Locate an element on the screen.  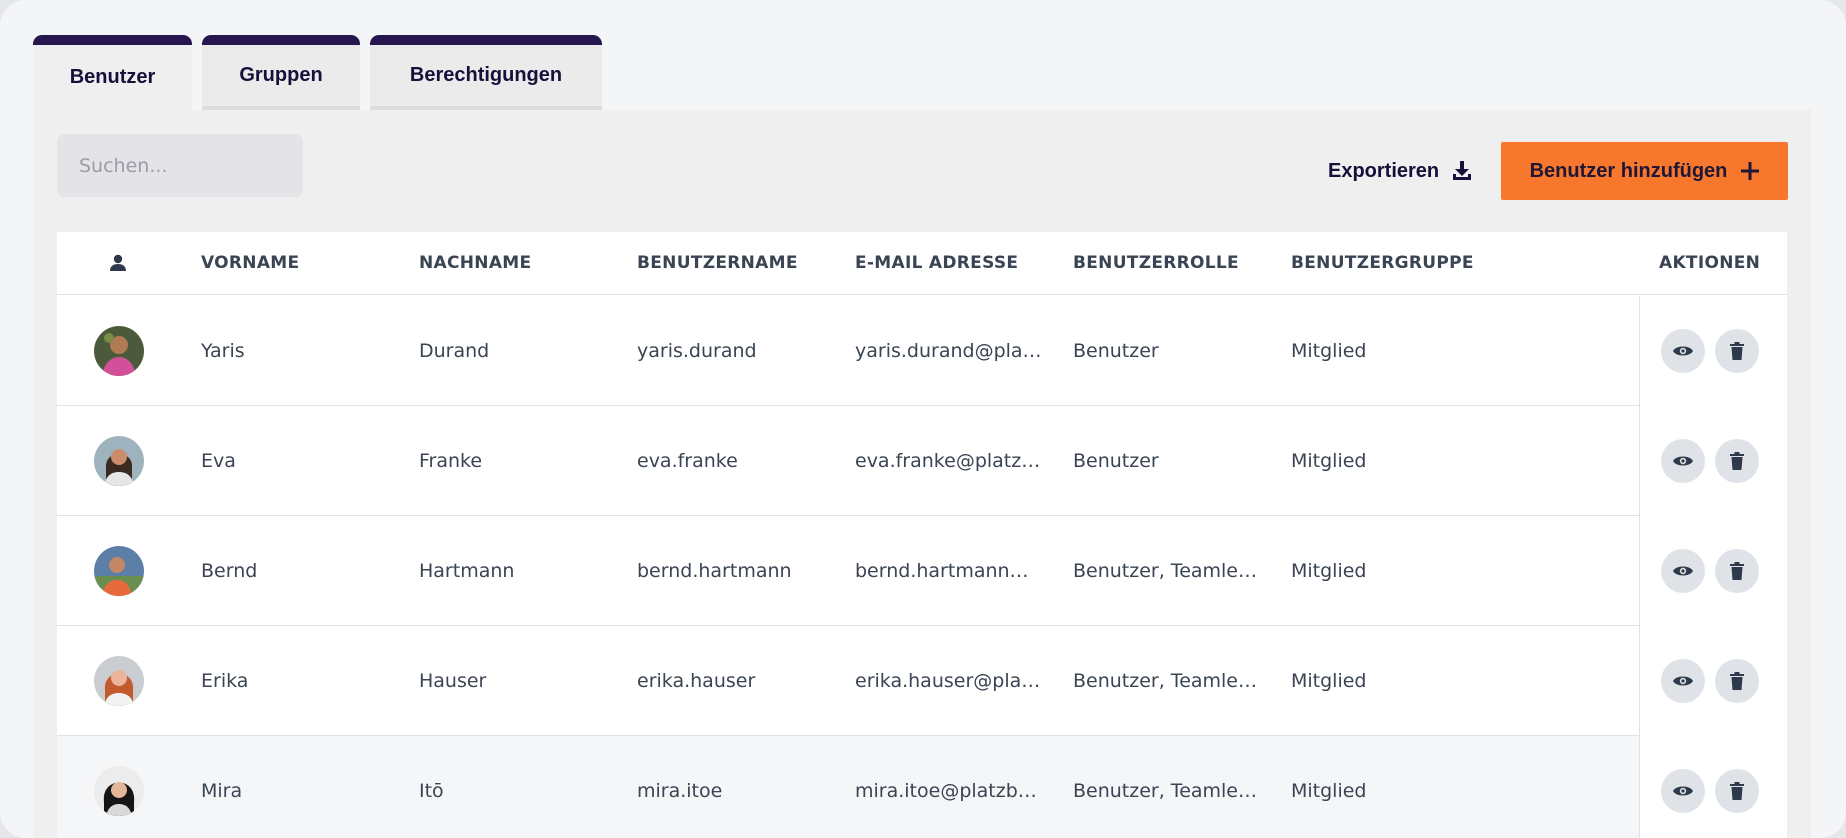
search-box is located at coordinates (189, 165).